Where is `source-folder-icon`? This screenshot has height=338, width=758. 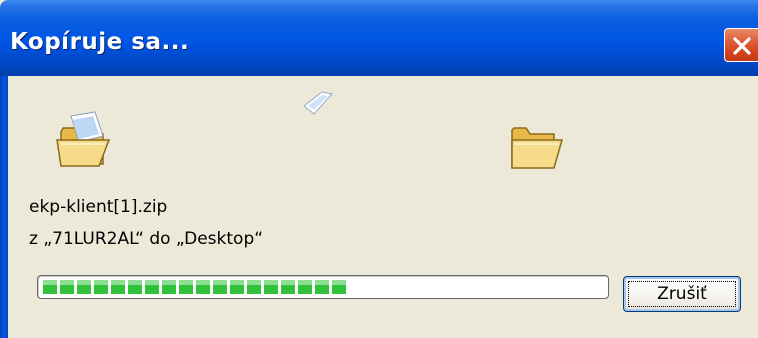
source-folder-icon is located at coordinates (83, 139).